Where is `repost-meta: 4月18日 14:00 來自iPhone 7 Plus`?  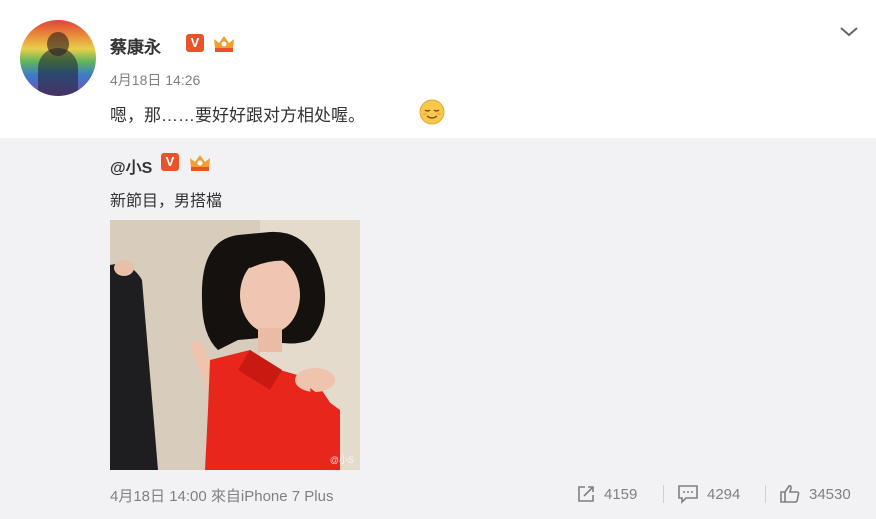
repost-meta: 4月18日 14:00 來自iPhone 7 Plus is located at coordinates (221, 495).